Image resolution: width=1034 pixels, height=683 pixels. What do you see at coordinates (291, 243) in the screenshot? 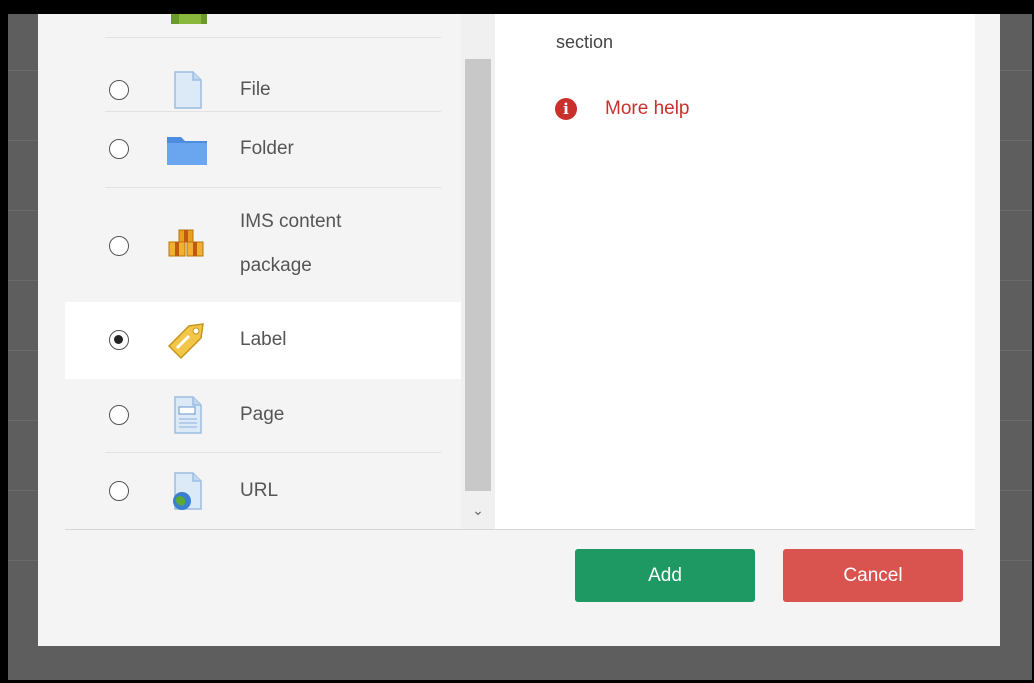
I see `module-label-ims-content-package: IMS content package` at bounding box center [291, 243].